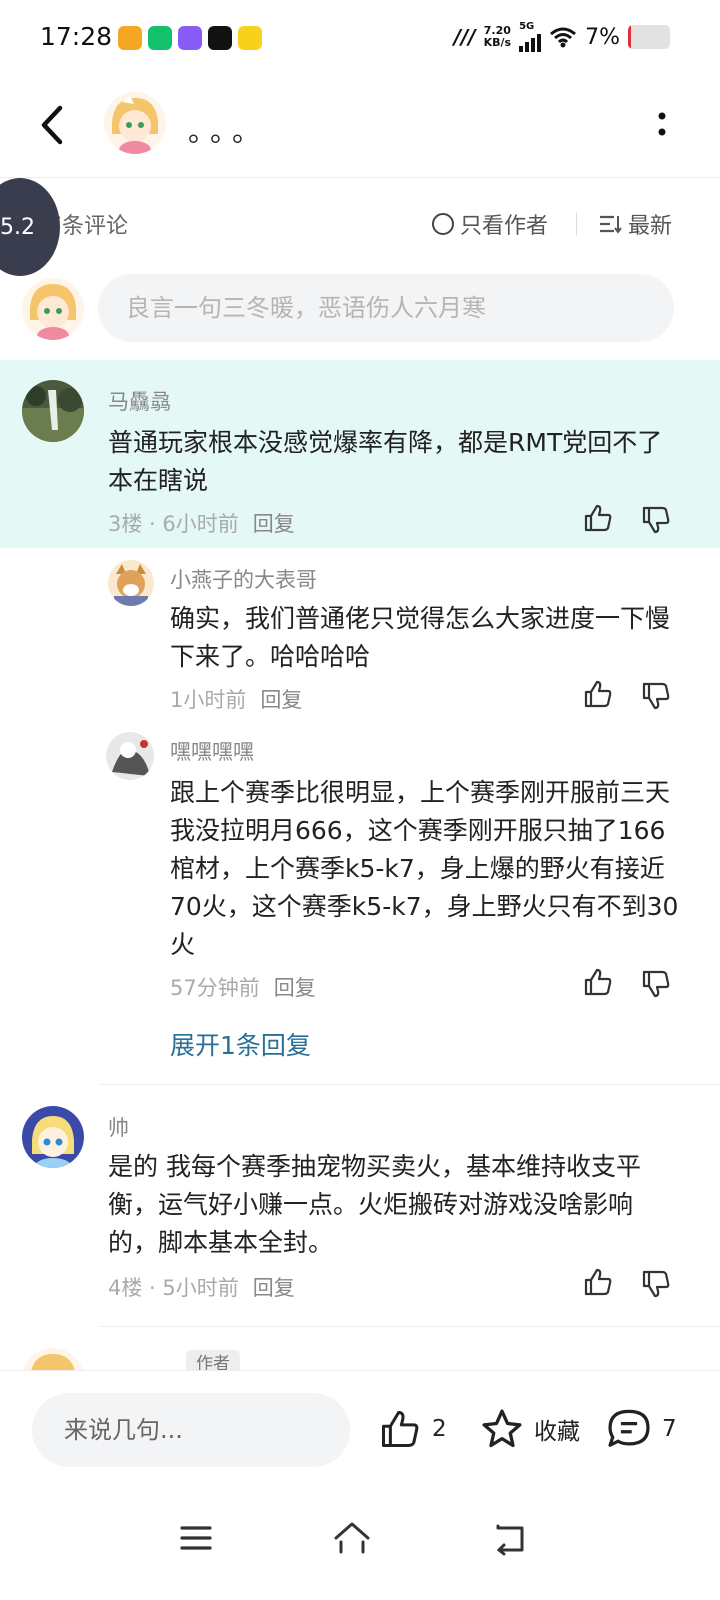  Describe the element at coordinates (360, 1430) in the screenshot. I see `bottom-action-bar: 来说几句... 2 收藏 7` at that location.